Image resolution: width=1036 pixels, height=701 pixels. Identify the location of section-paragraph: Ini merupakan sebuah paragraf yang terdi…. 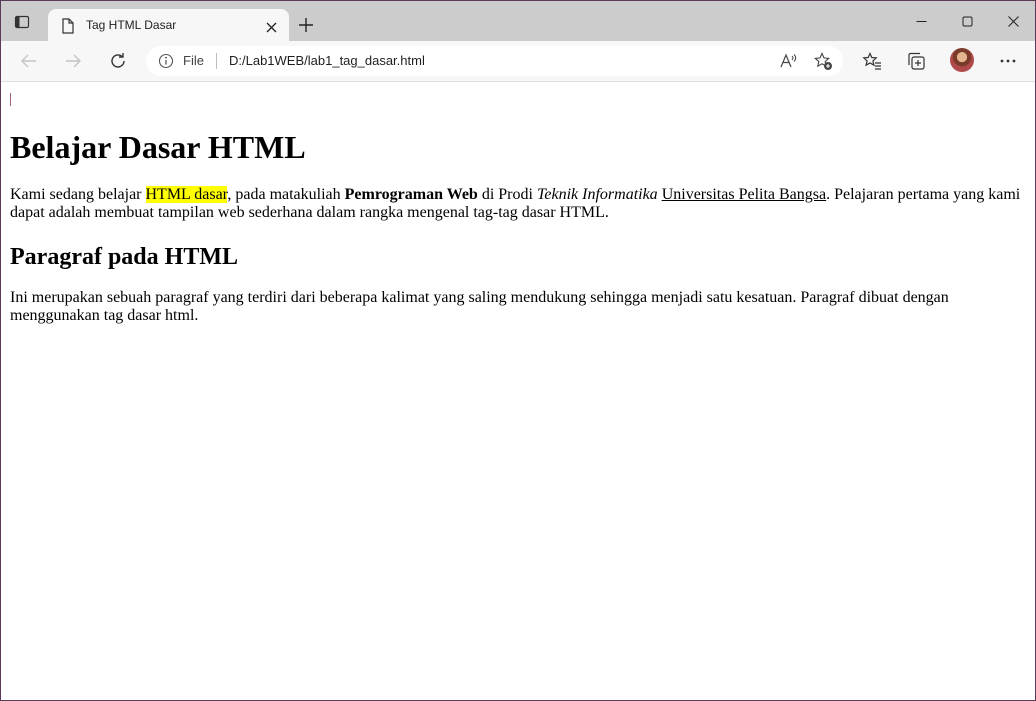
(479, 306).